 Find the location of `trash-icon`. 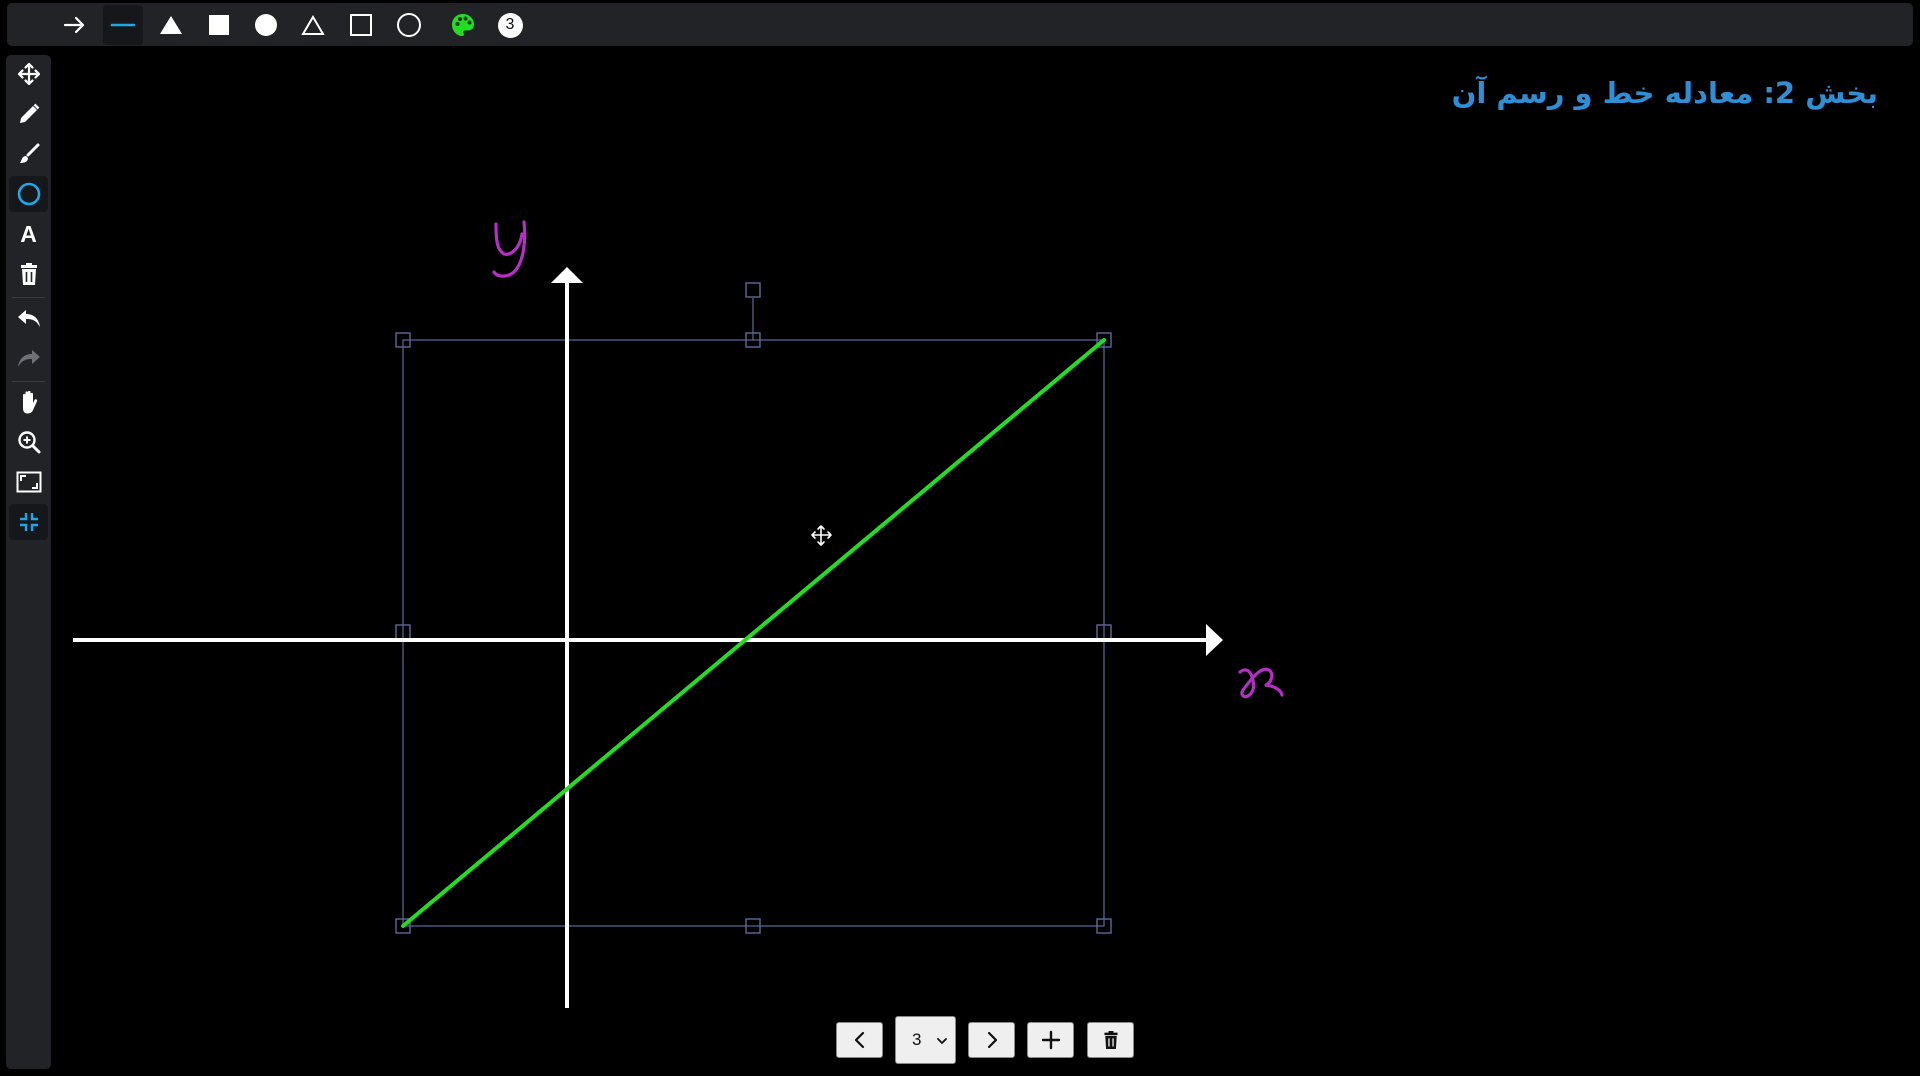

trash-icon is located at coordinates (1110, 1040).